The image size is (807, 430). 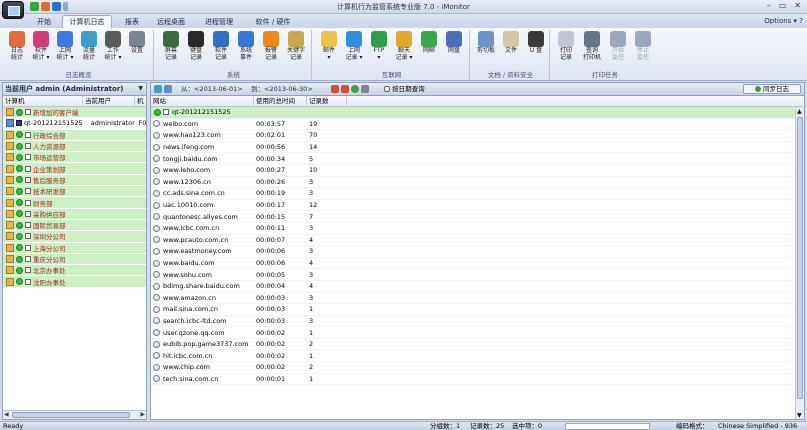 What do you see at coordinates (171, 46) in the screenshot?
I see `screen-record-button: 屏幕 记录` at bounding box center [171, 46].